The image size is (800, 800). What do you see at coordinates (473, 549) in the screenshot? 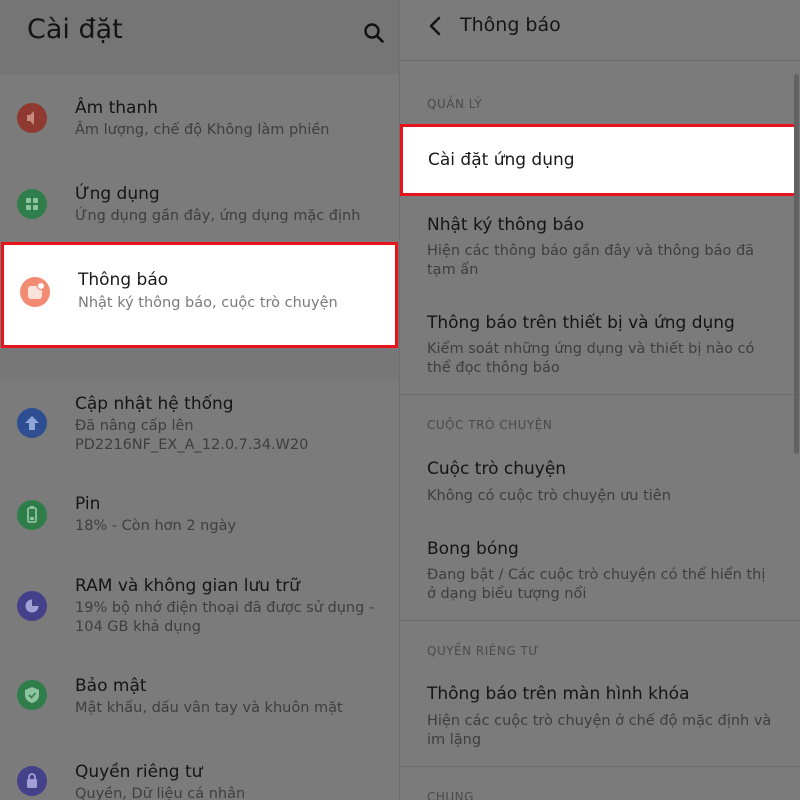
I see `list-item-title: Bong bóng` at bounding box center [473, 549].